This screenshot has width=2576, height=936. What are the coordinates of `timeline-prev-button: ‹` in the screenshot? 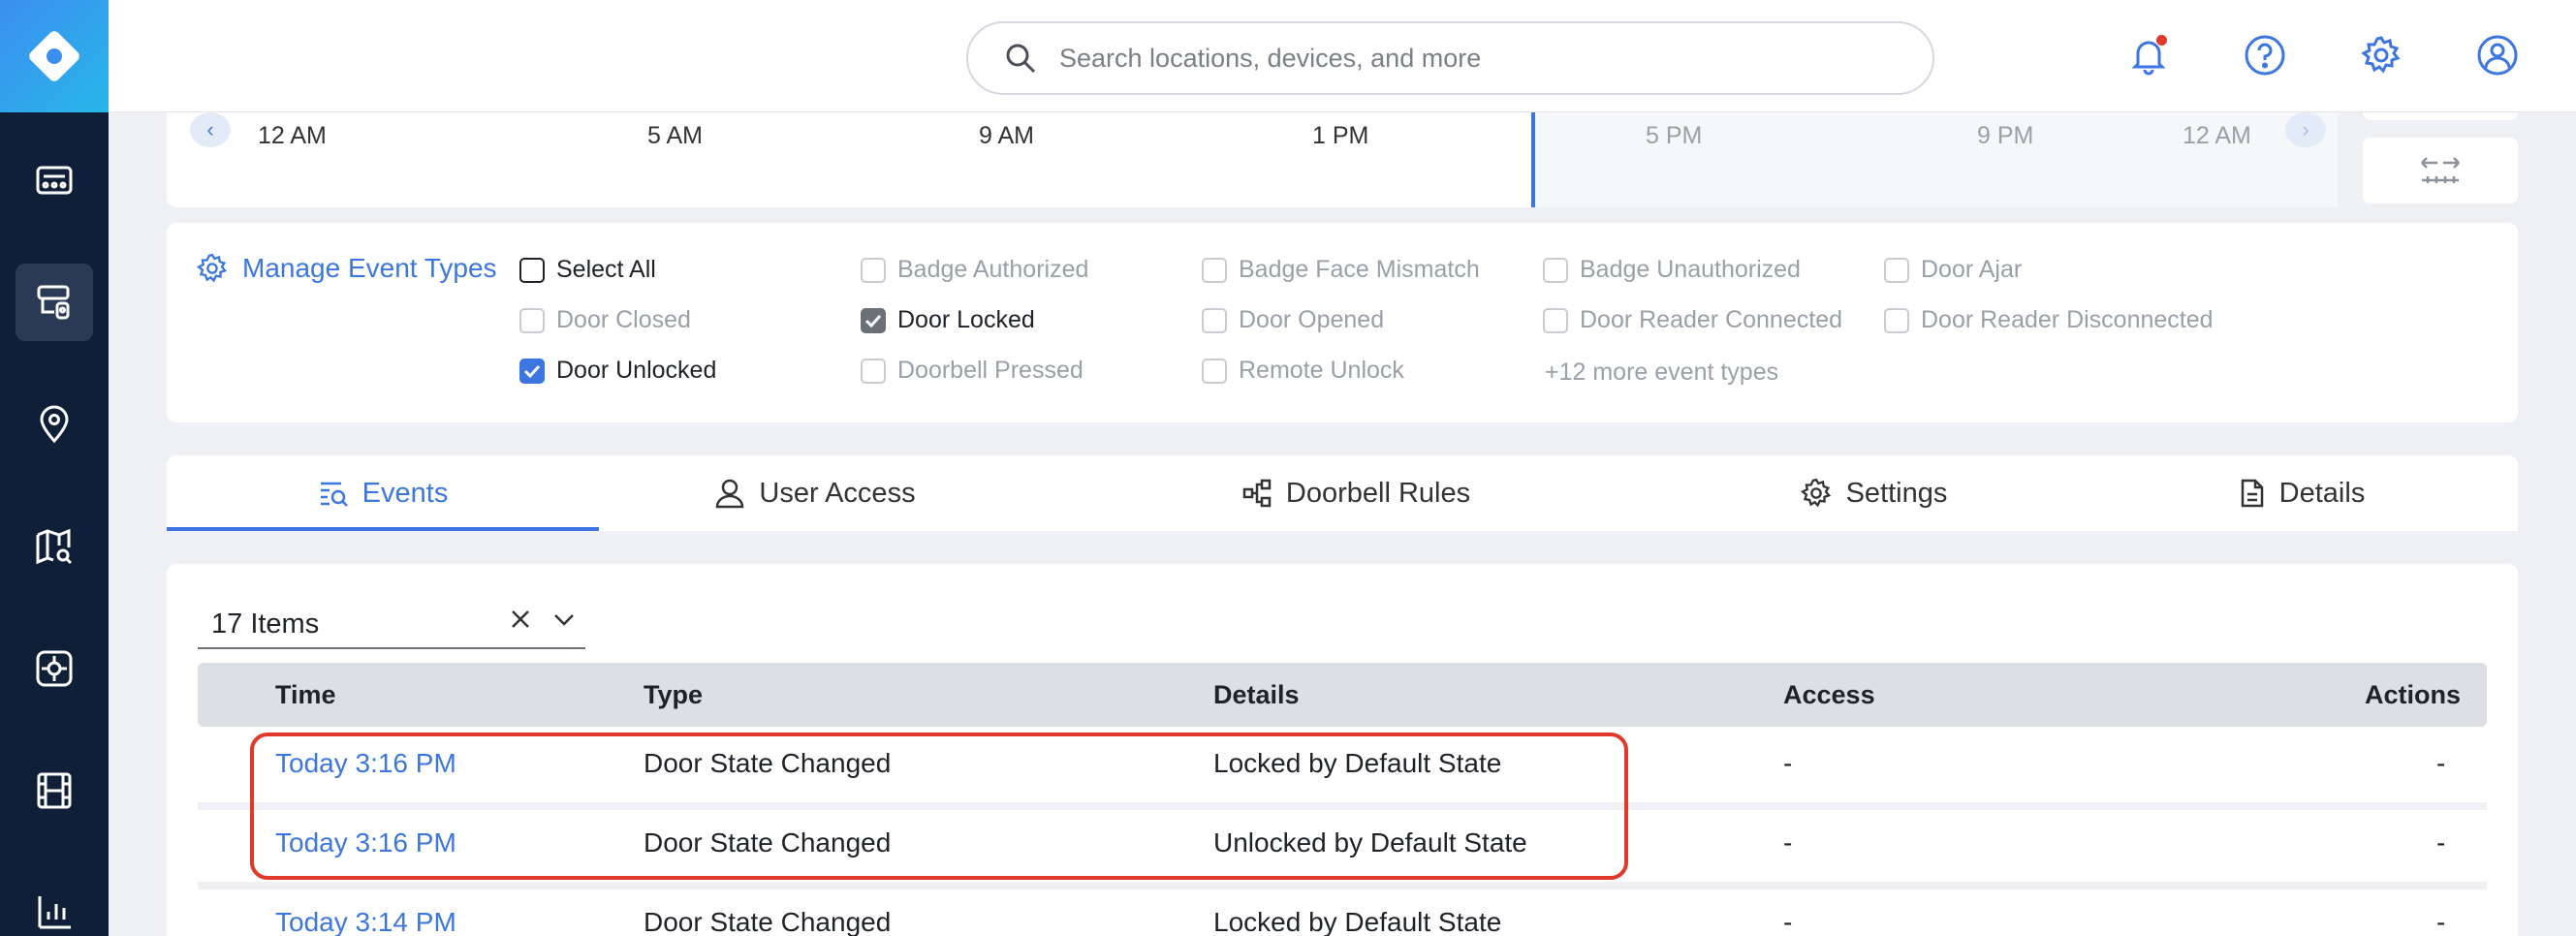 It's located at (210, 130).